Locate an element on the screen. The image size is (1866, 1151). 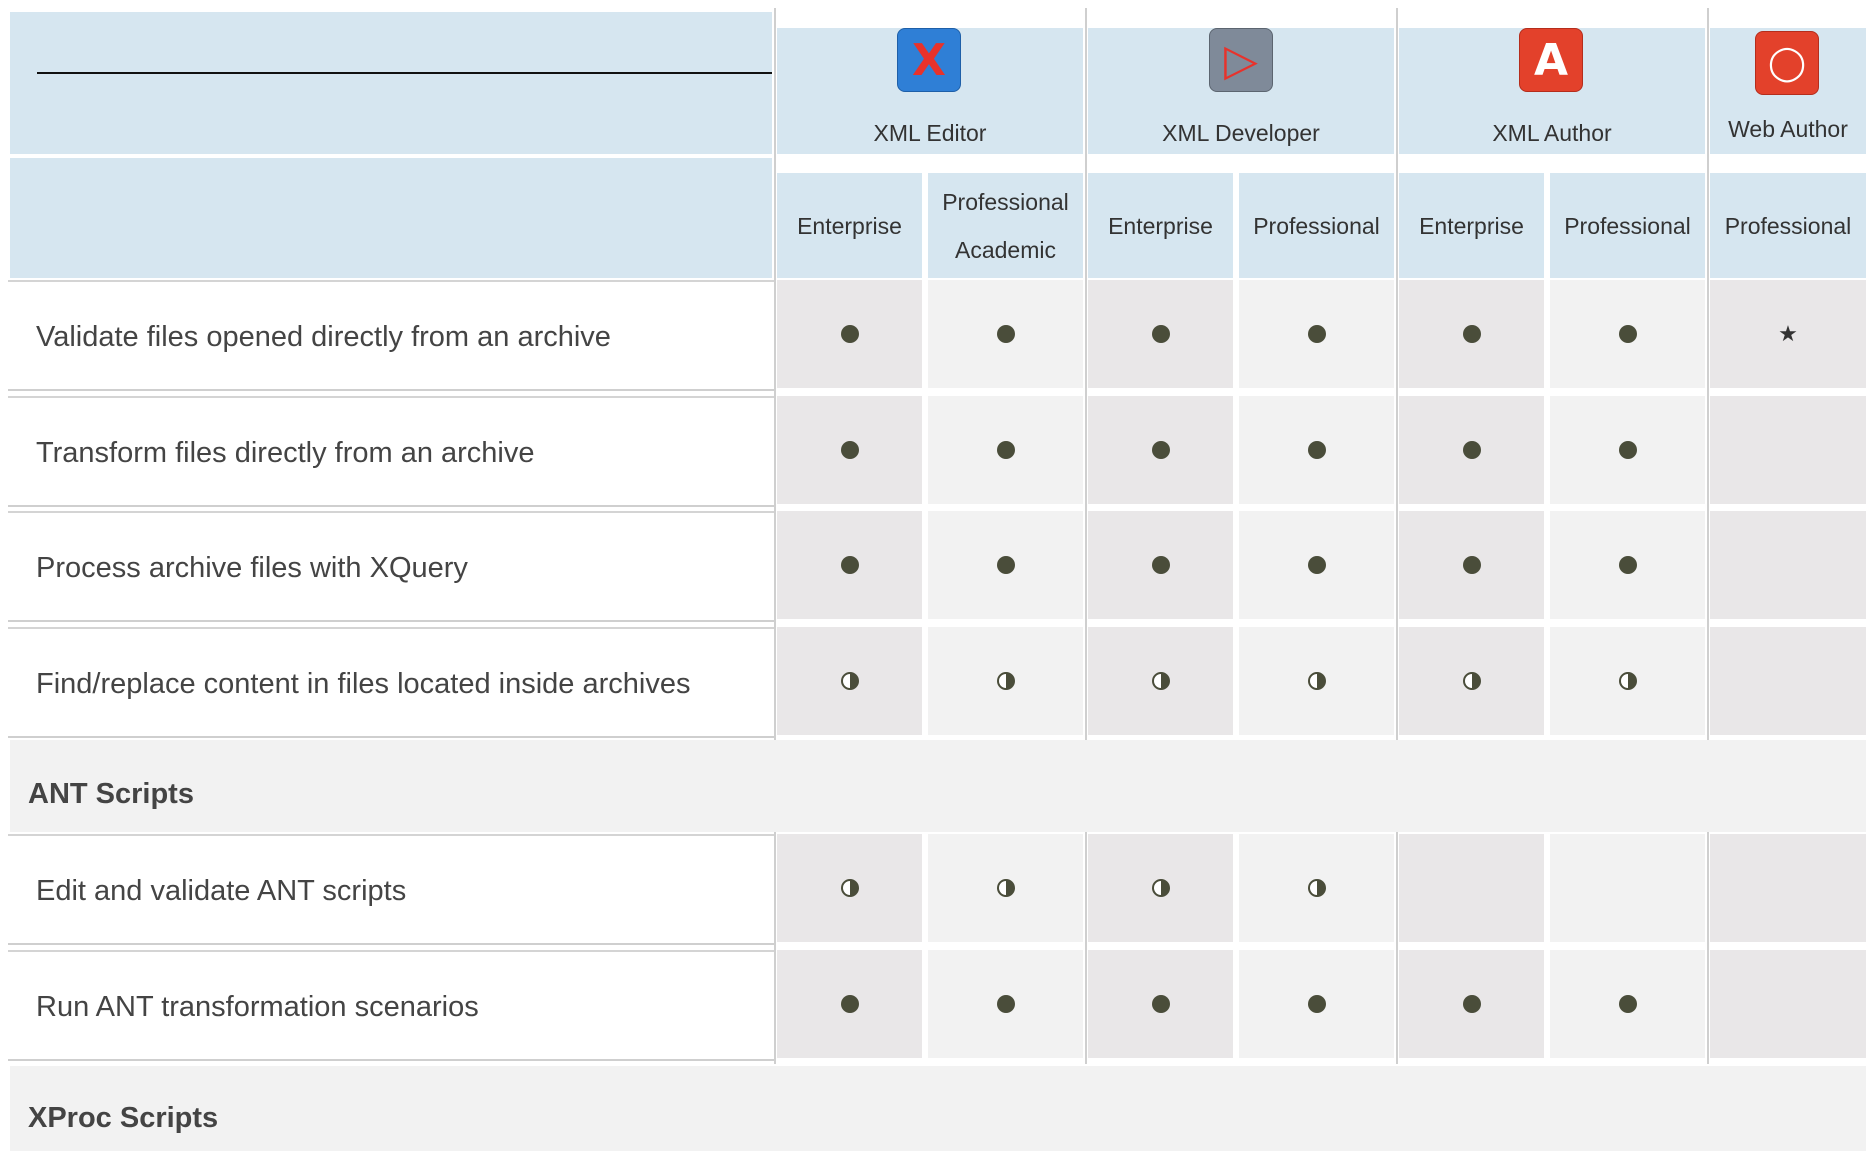
product-header-xml-editor: X XML Editor is located at coordinates (930, 91).